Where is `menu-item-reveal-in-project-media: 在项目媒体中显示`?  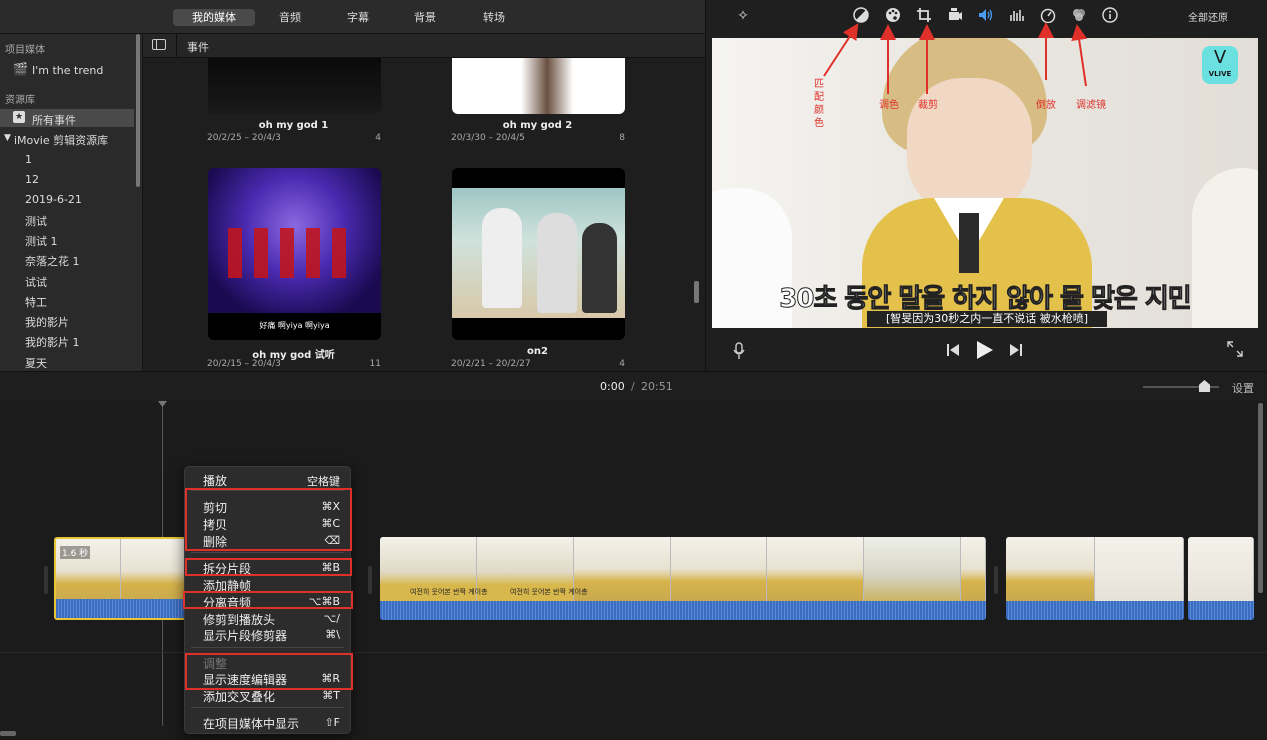
menu-item-reveal-in-project-media: 在项目媒体中显示 is located at coordinates (251, 723).